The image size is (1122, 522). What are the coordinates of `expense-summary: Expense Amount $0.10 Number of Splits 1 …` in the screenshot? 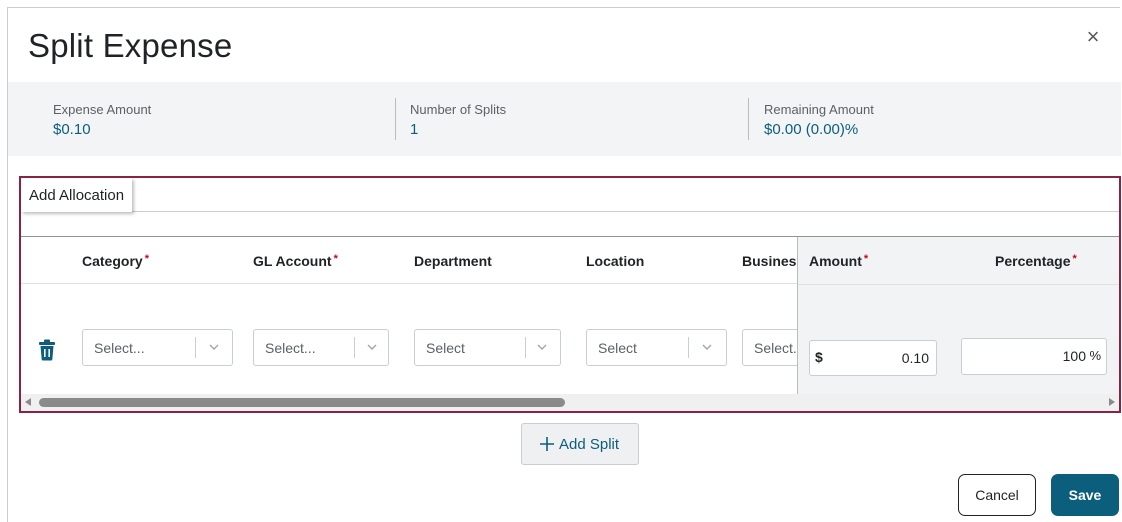 It's located at (564, 119).